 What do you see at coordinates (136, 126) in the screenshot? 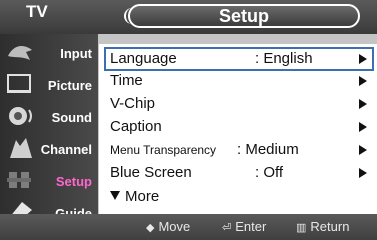
I see `menu-item-label: Caption` at bounding box center [136, 126].